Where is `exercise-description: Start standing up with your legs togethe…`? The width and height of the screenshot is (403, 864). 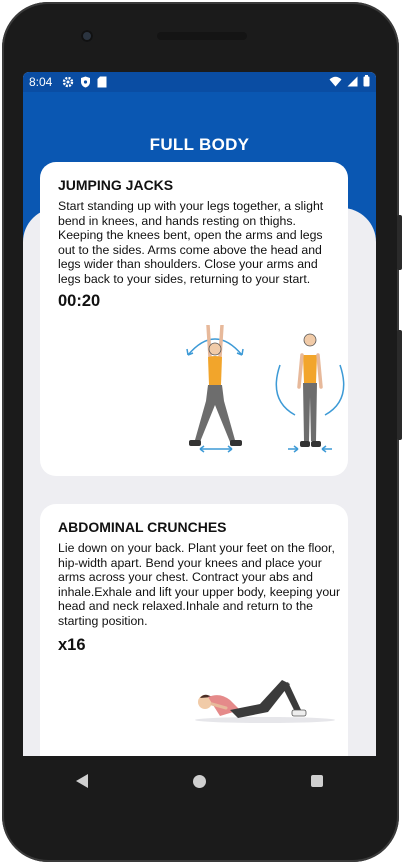
exercise-description: Start standing up with your legs togethe… is located at coordinates (191, 242).